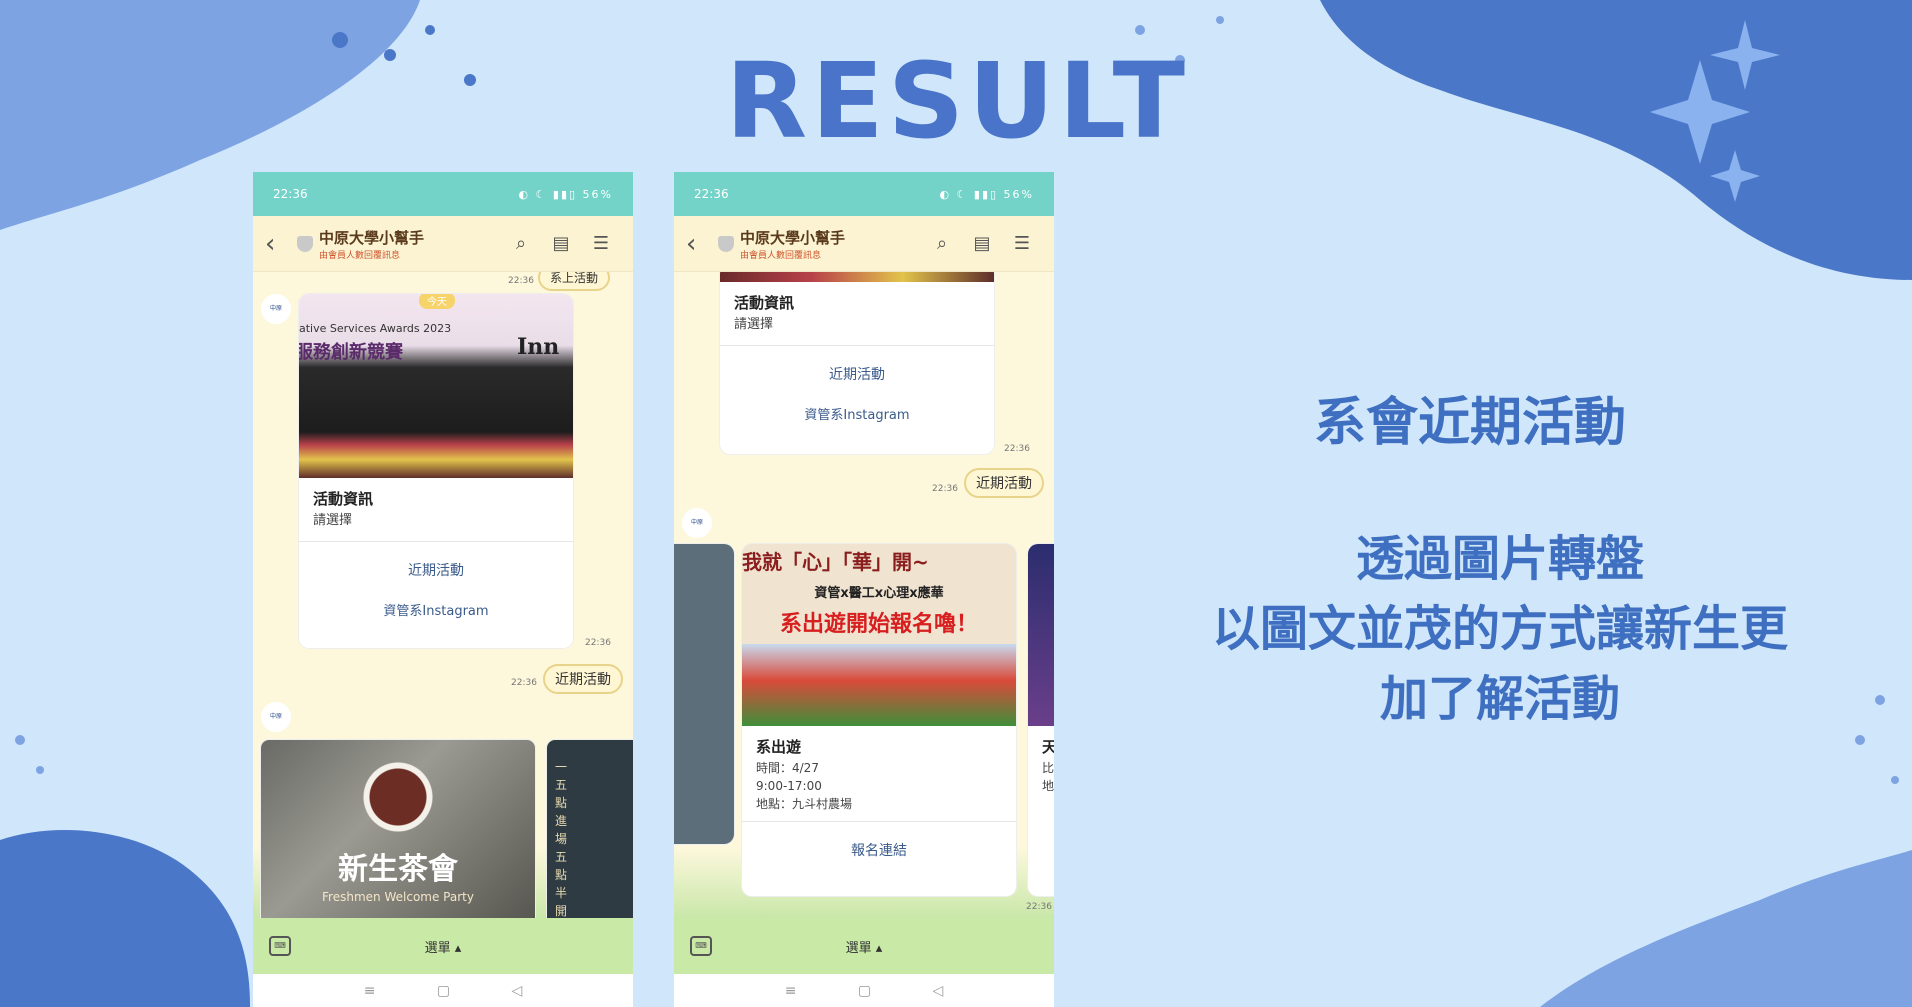 Image resolution: width=1912 pixels, height=1007 pixels. I want to click on photo-strip, so click(857, 277).